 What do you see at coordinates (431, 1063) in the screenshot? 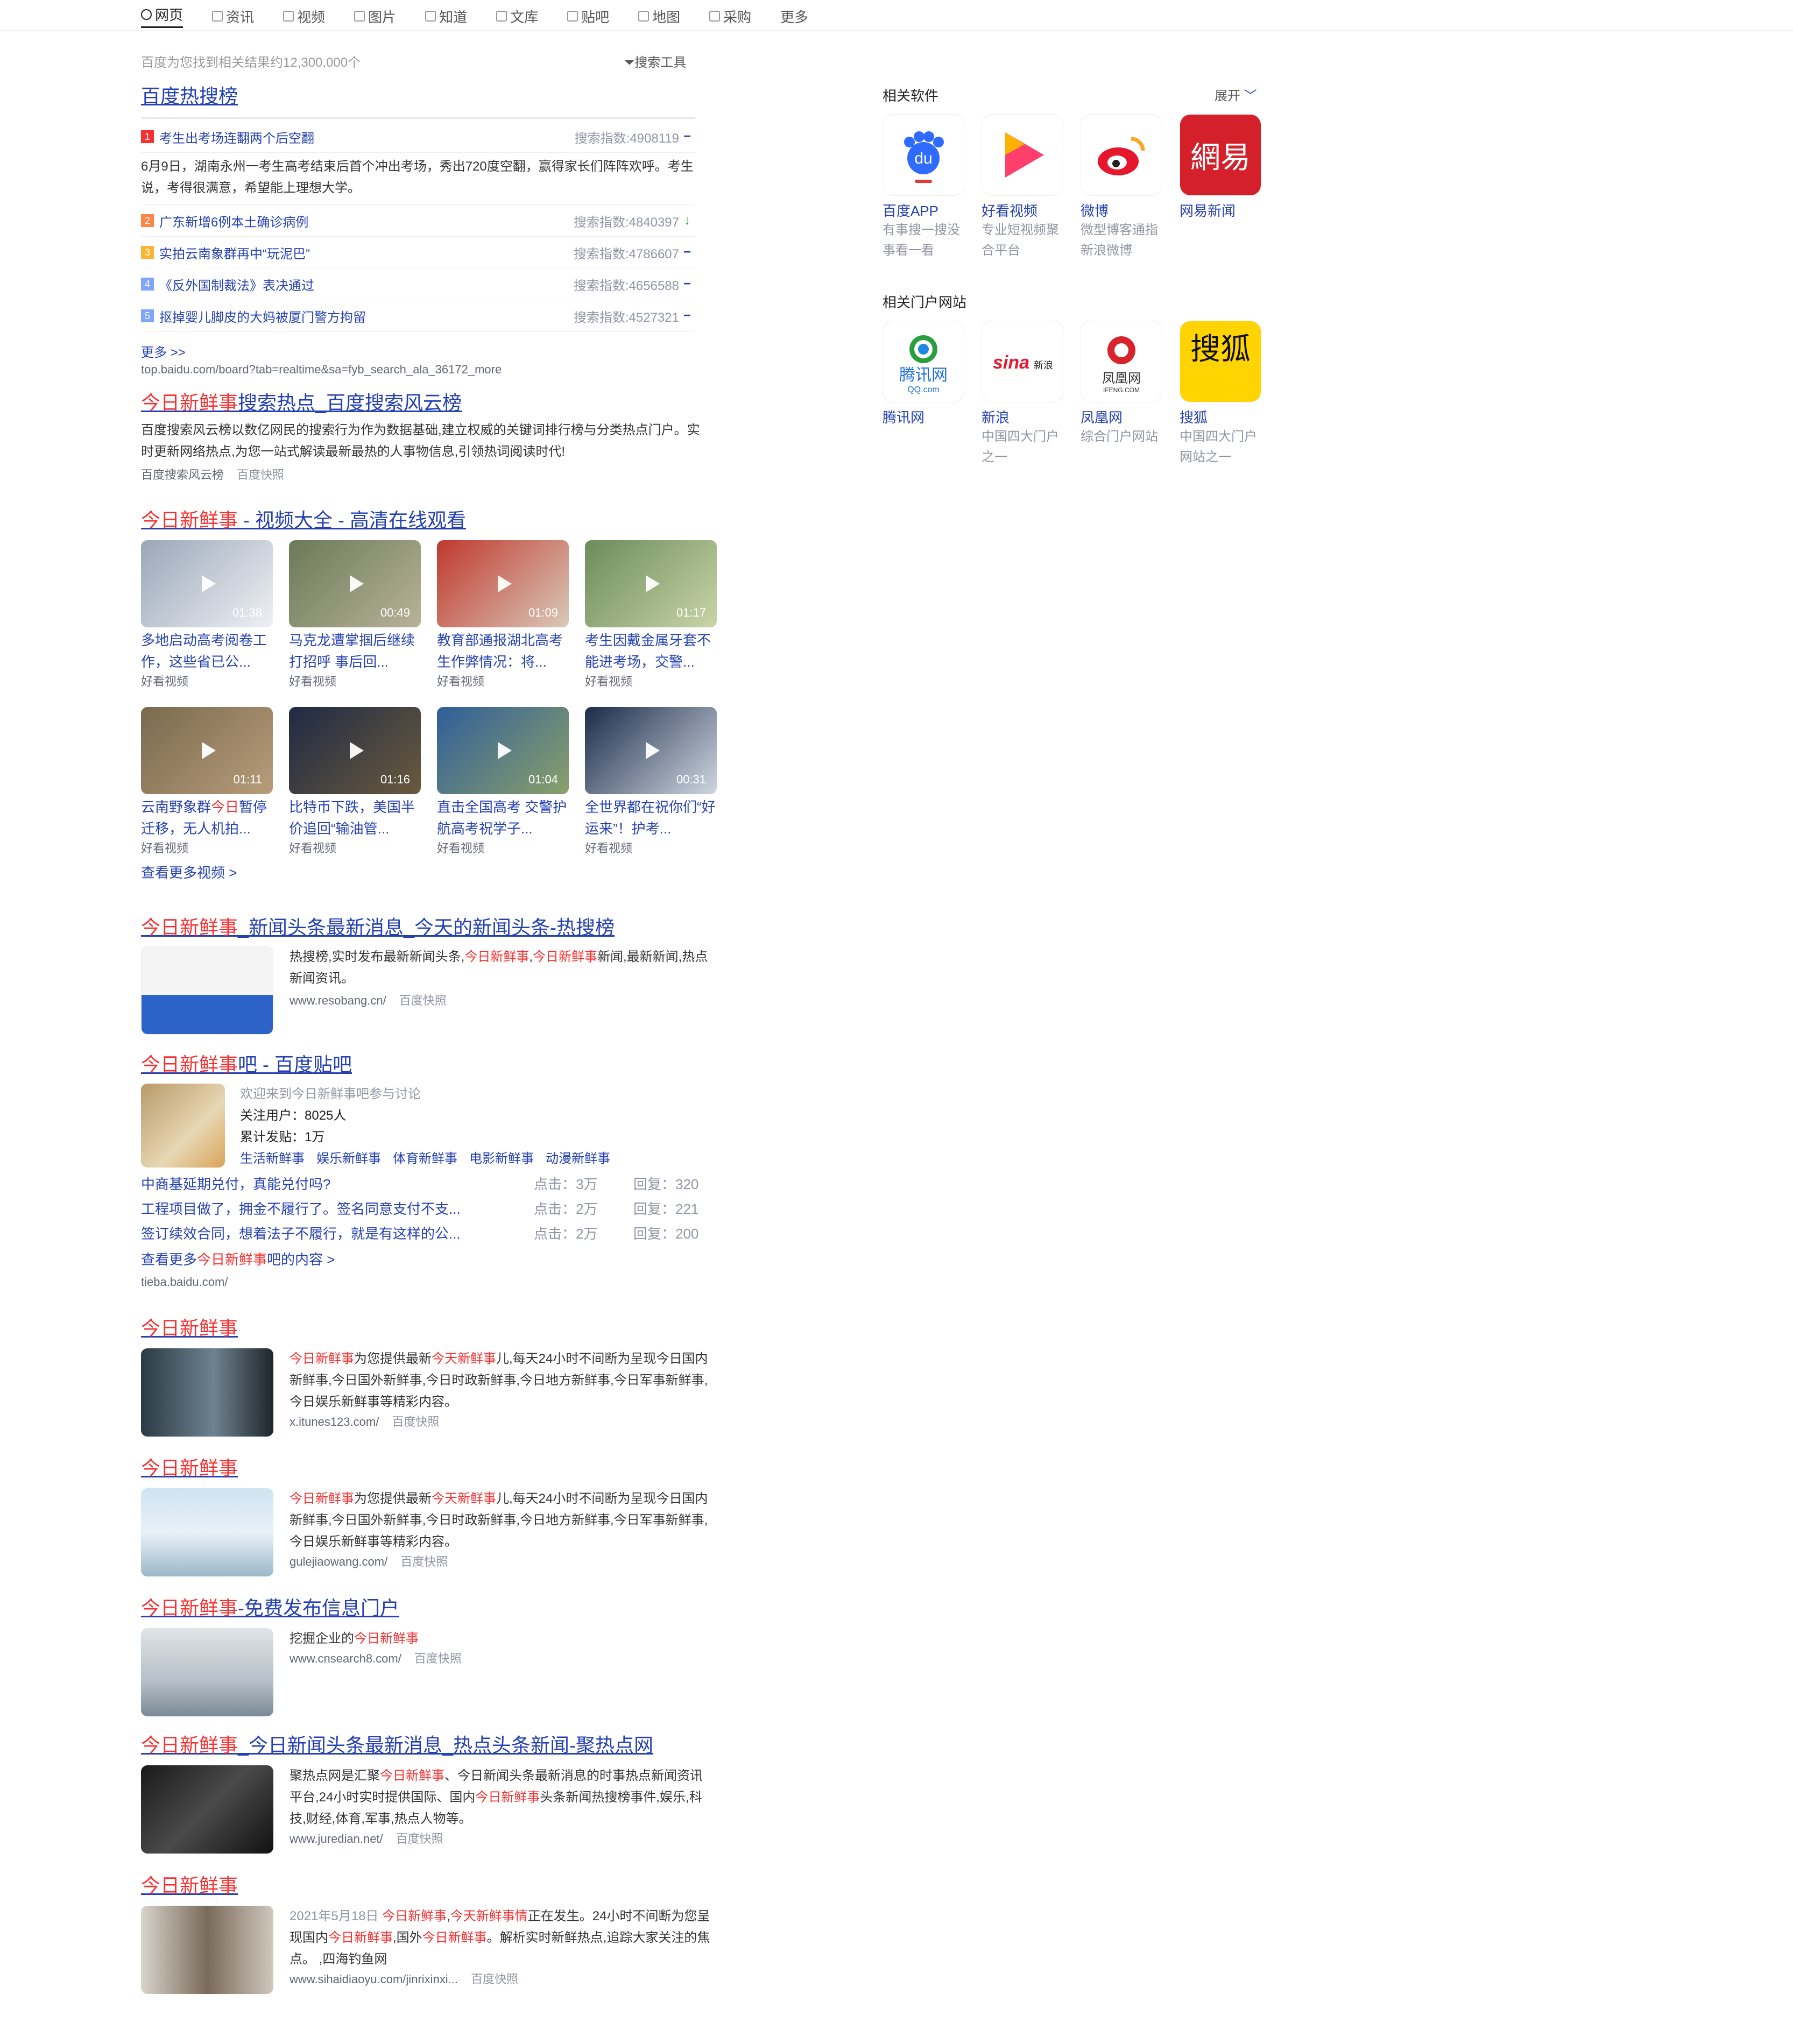
I see `tieba-title: 今日新鲜事吧 - 百度贴吧` at bounding box center [431, 1063].